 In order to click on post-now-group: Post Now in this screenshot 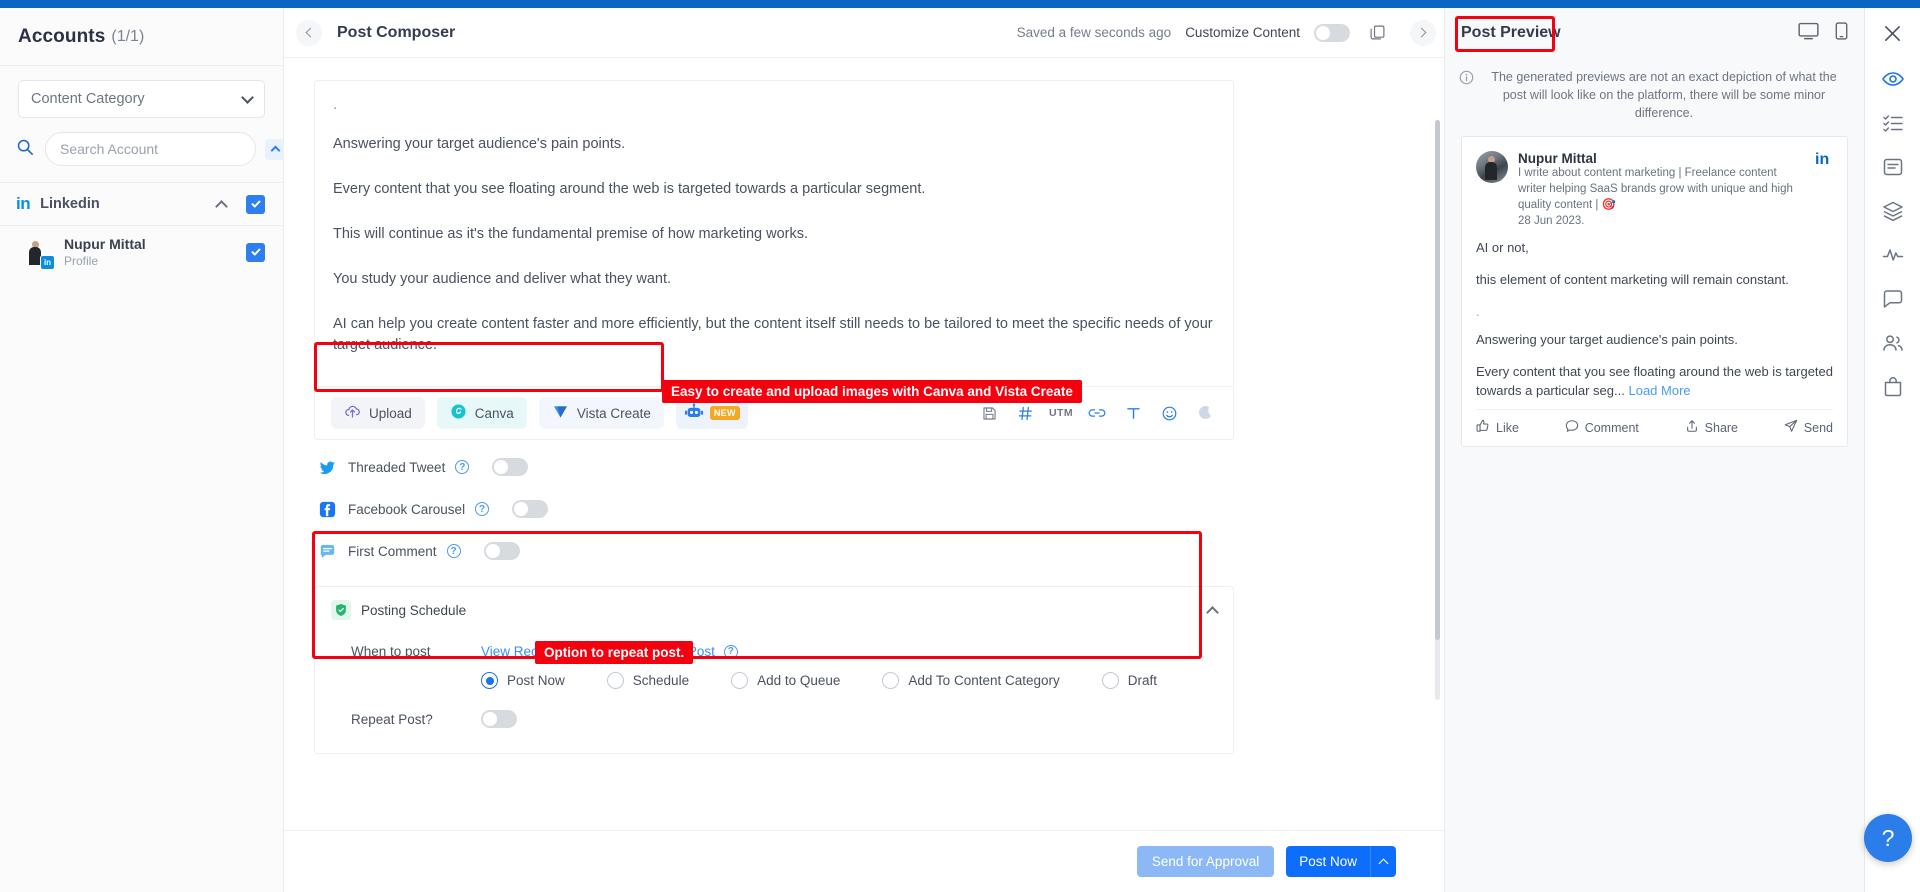, I will do `click(1341, 861)`.